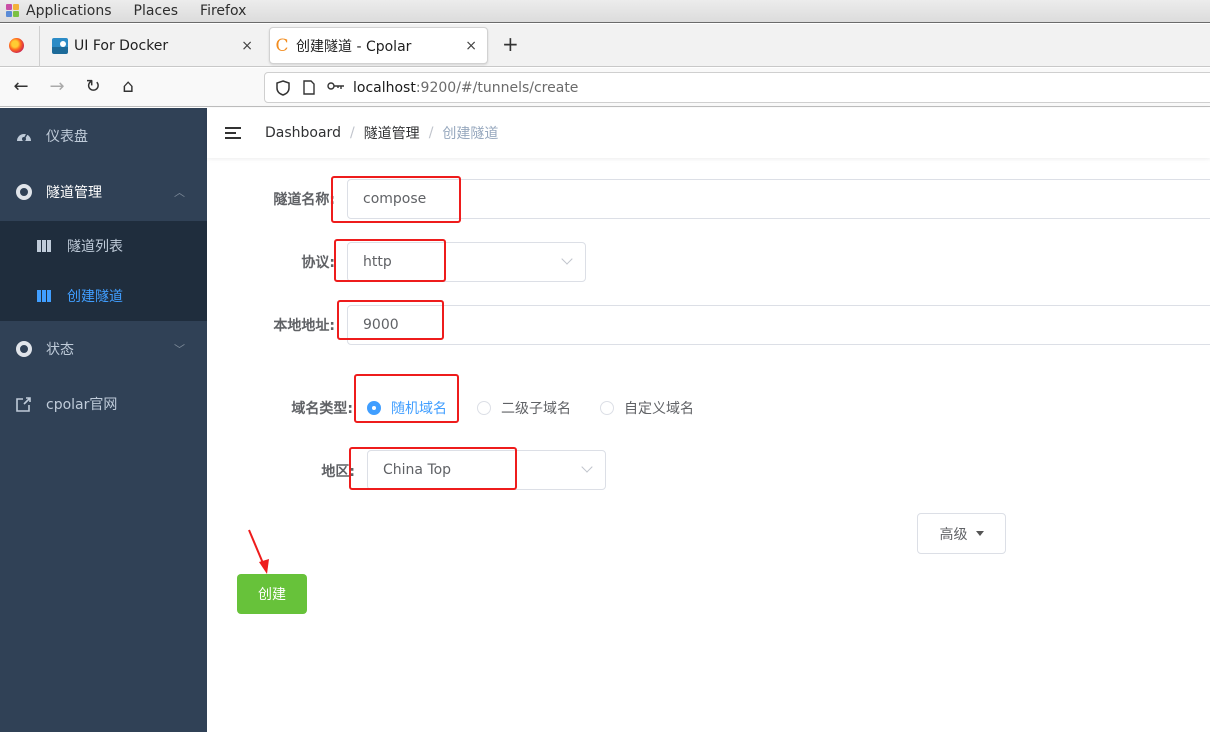 This screenshot has height=732, width=1210. I want to click on sidebar-item-create-tunnel: 创建隧道, so click(103, 296).